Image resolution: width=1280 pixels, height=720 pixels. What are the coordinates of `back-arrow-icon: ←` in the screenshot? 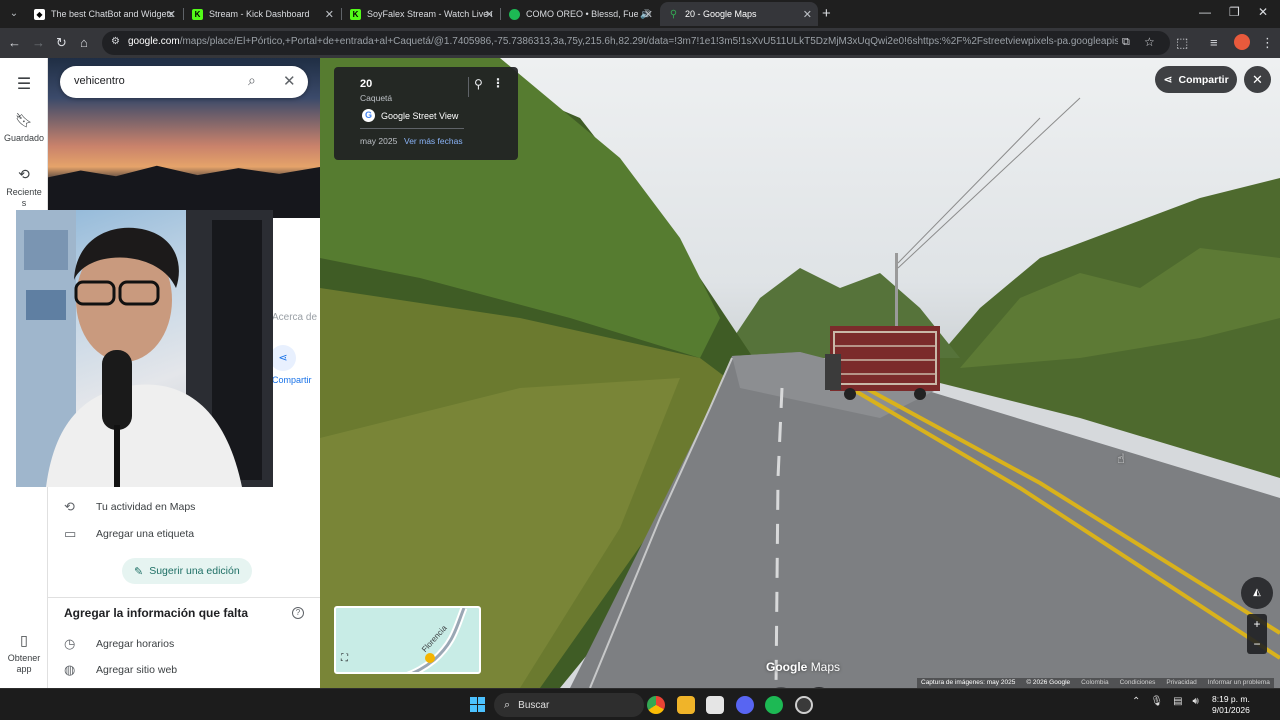 It's located at (14, 43).